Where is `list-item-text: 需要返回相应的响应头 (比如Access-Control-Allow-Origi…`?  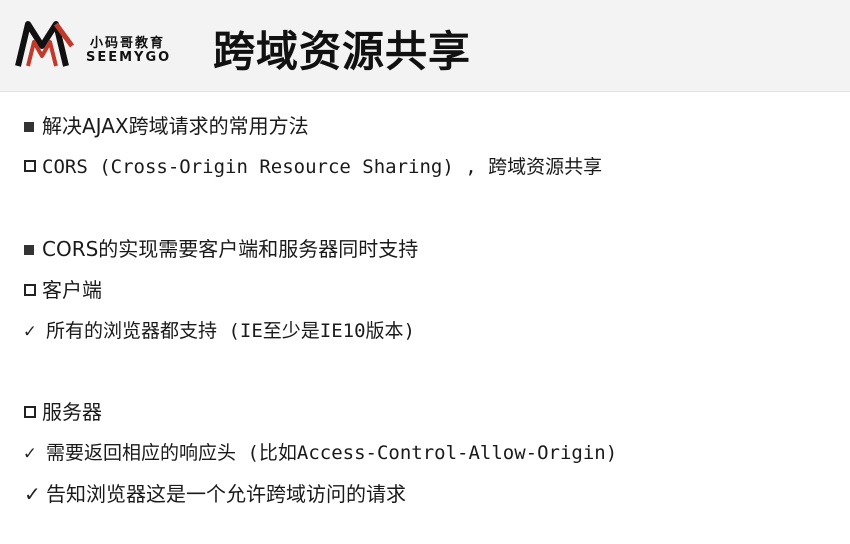
list-item-text: 需要返回相应的响应头 (比如Access-Control-Allow-Origi… is located at coordinates (332, 453).